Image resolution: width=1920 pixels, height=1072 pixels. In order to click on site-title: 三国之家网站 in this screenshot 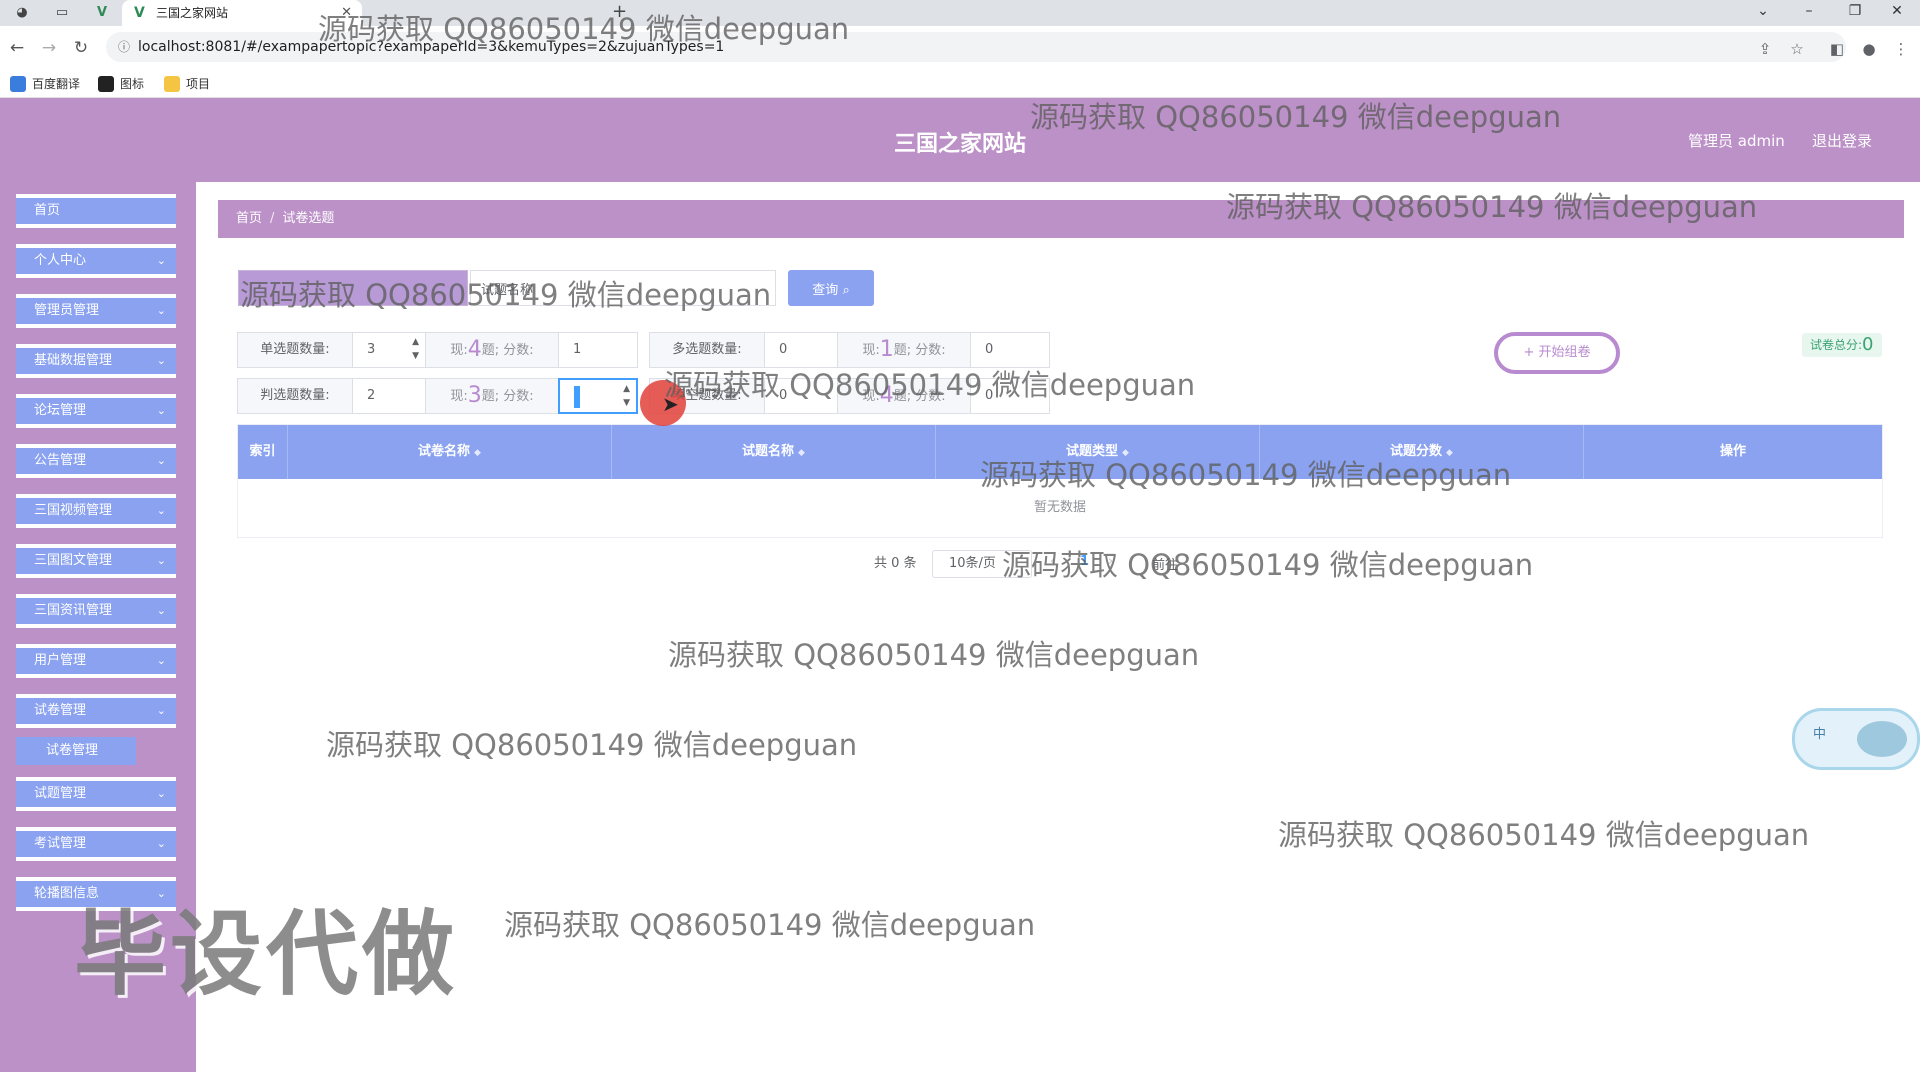, I will do `click(959, 144)`.